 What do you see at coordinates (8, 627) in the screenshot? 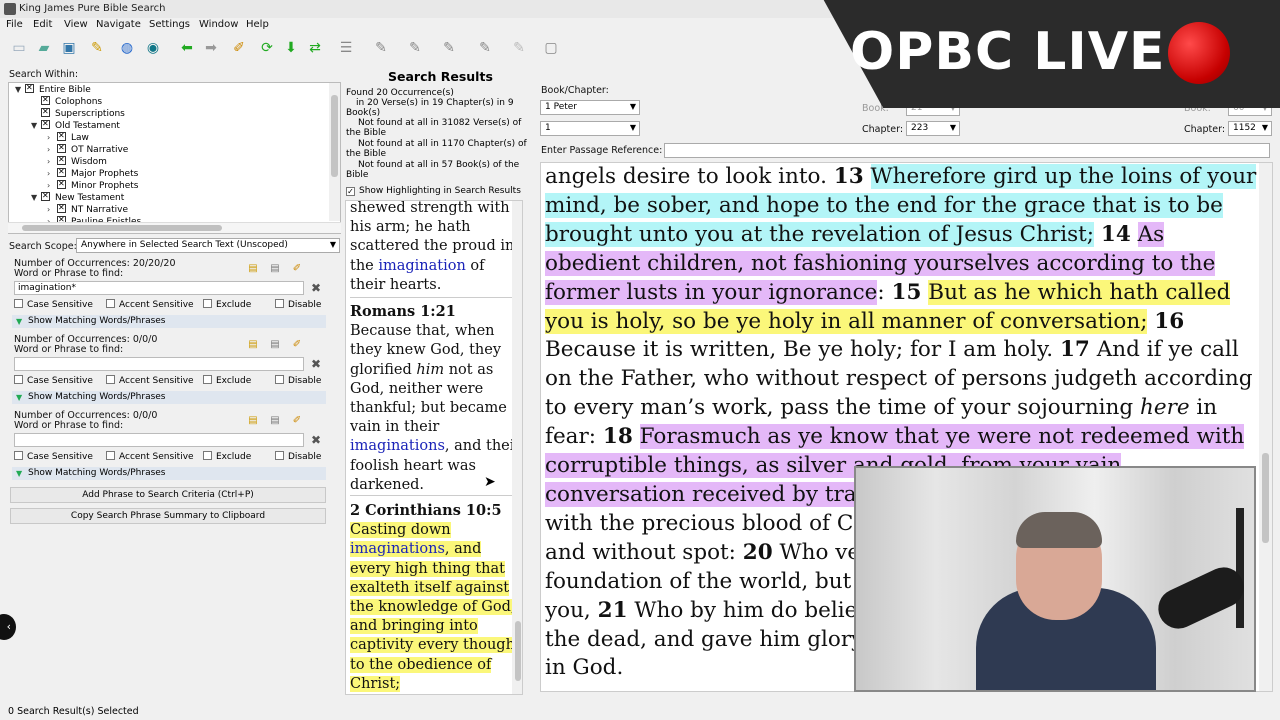
I see `side-expand-icon: ‹` at bounding box center [8, 627].